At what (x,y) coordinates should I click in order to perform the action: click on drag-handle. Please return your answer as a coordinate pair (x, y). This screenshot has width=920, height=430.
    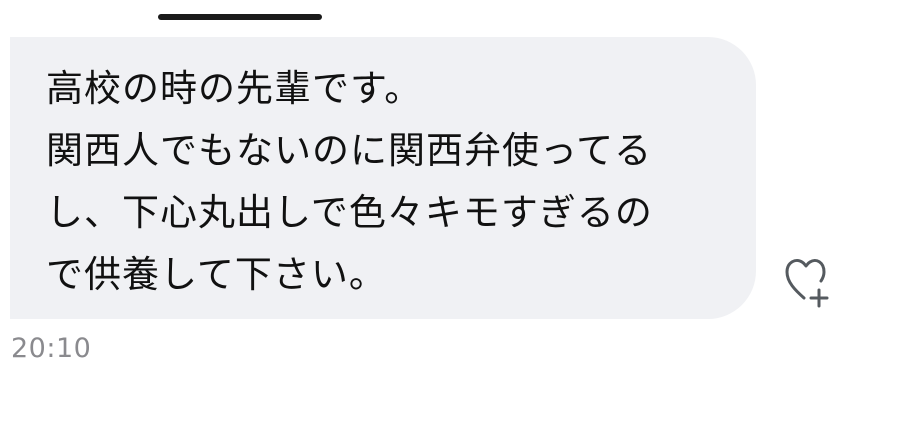
    Looking at the image, I should click on (240, 17).